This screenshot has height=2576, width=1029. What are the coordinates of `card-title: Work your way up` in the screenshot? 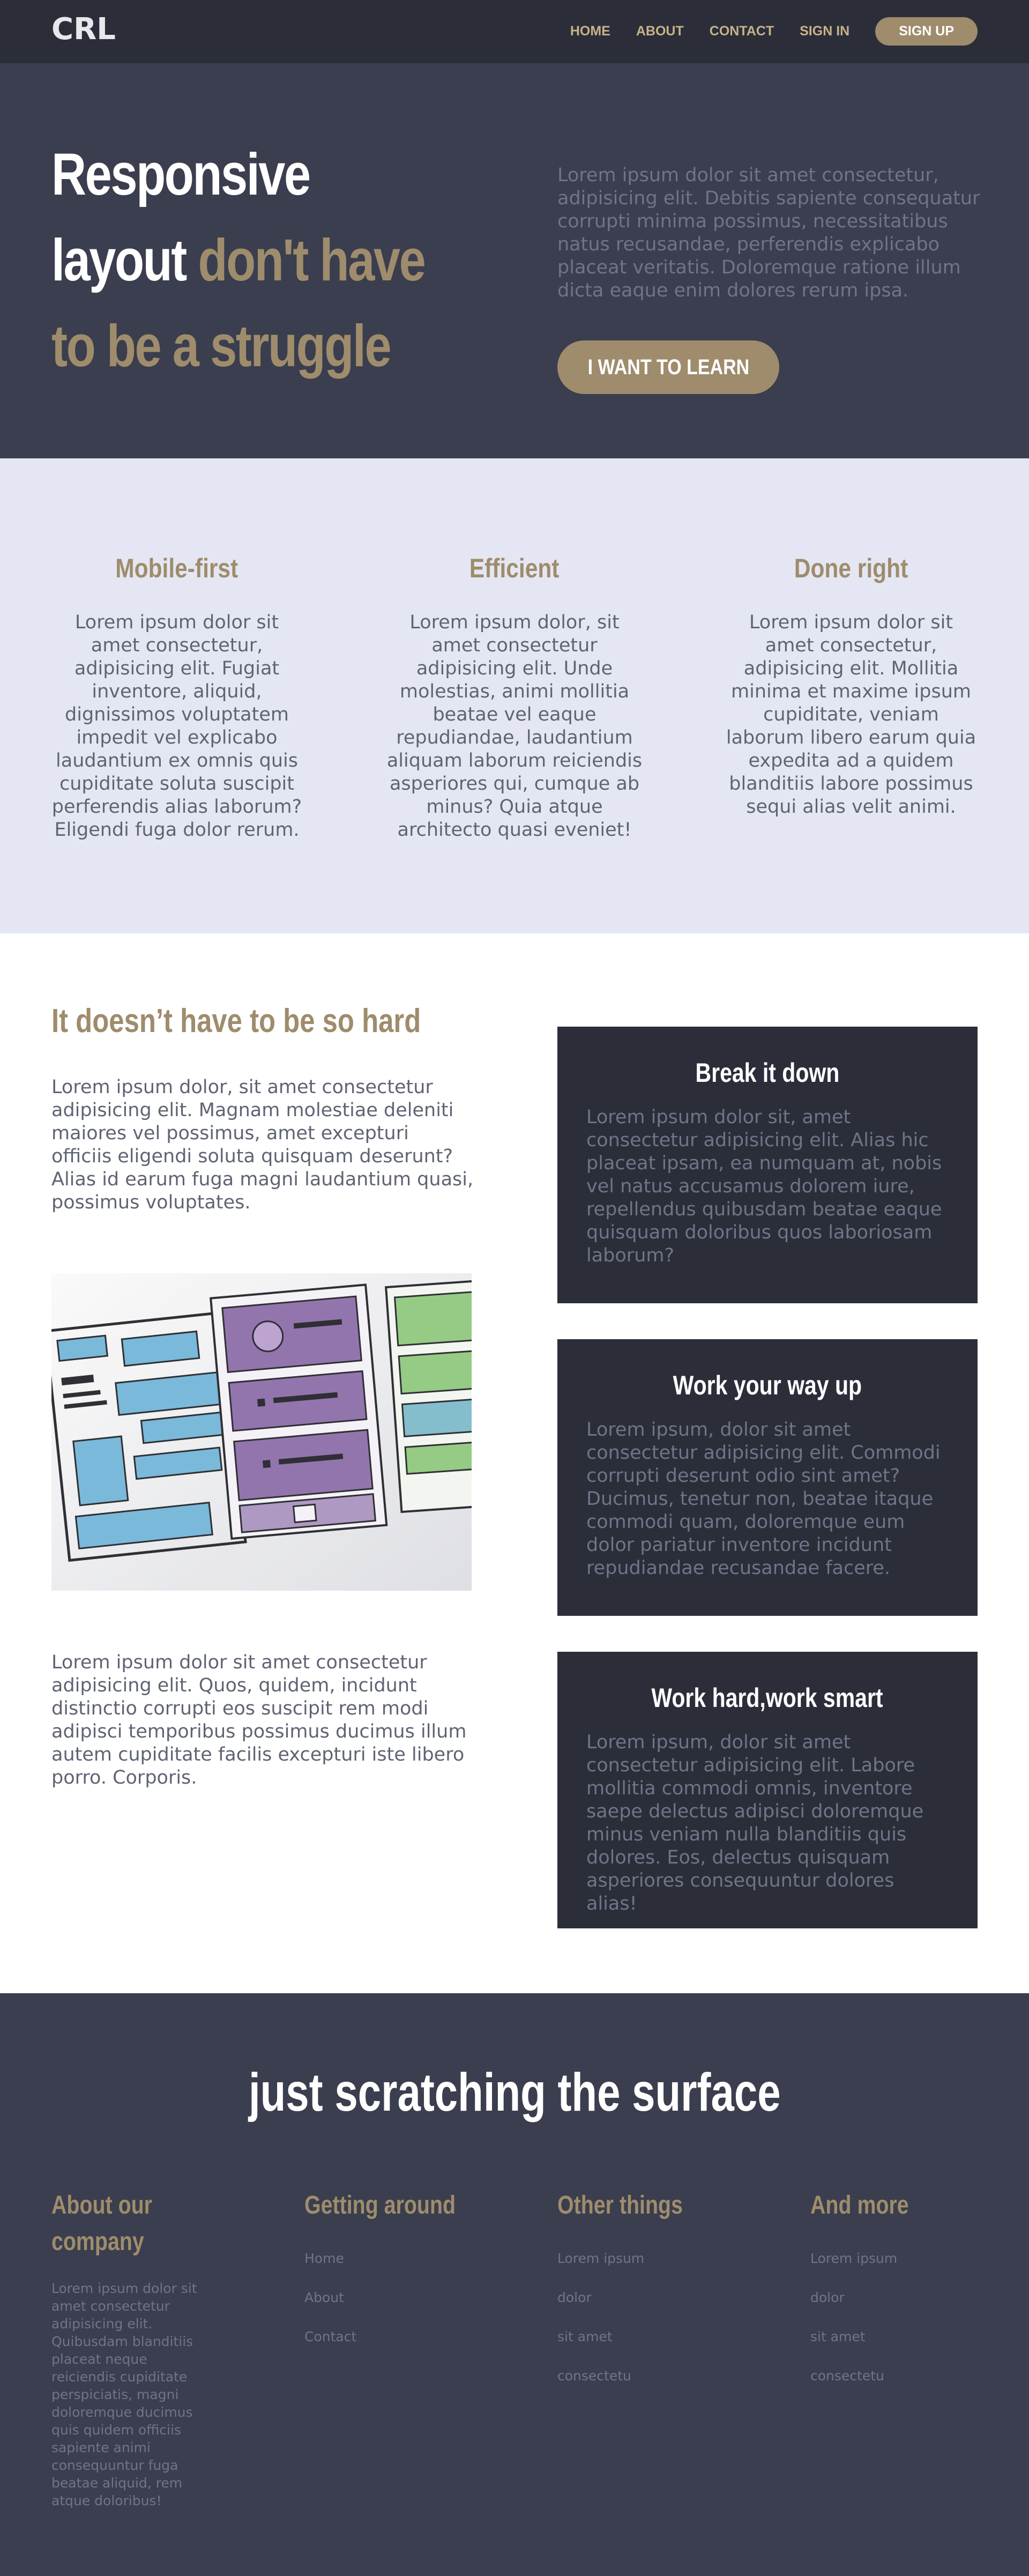 It's located at (767, 1385).